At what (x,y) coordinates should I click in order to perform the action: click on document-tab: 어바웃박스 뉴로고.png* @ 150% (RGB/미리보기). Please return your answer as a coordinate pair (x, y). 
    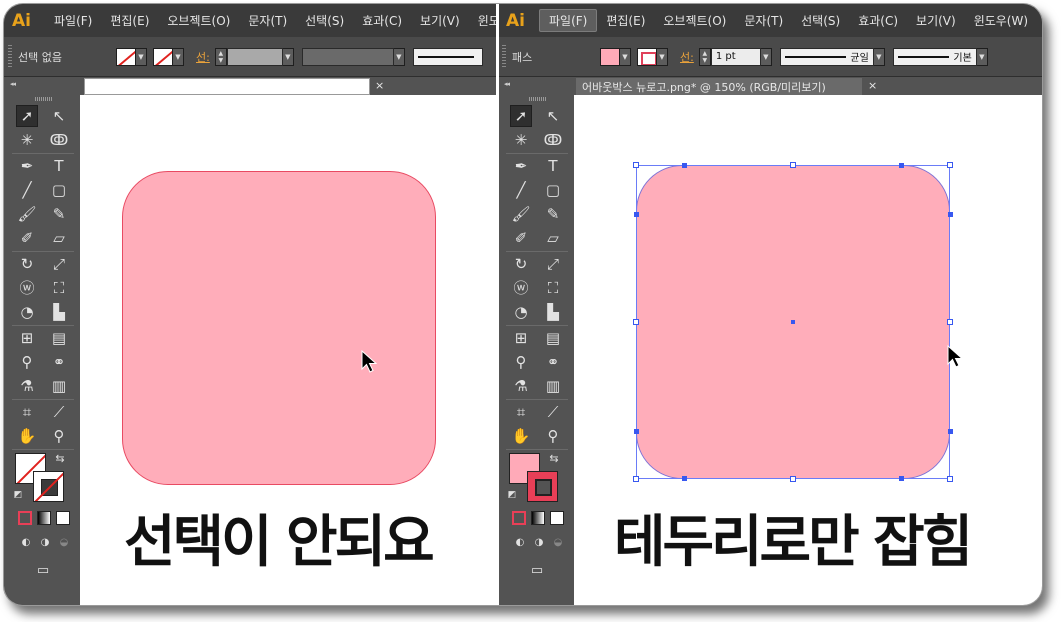
    Looking at the image, I should click on (719, 86).